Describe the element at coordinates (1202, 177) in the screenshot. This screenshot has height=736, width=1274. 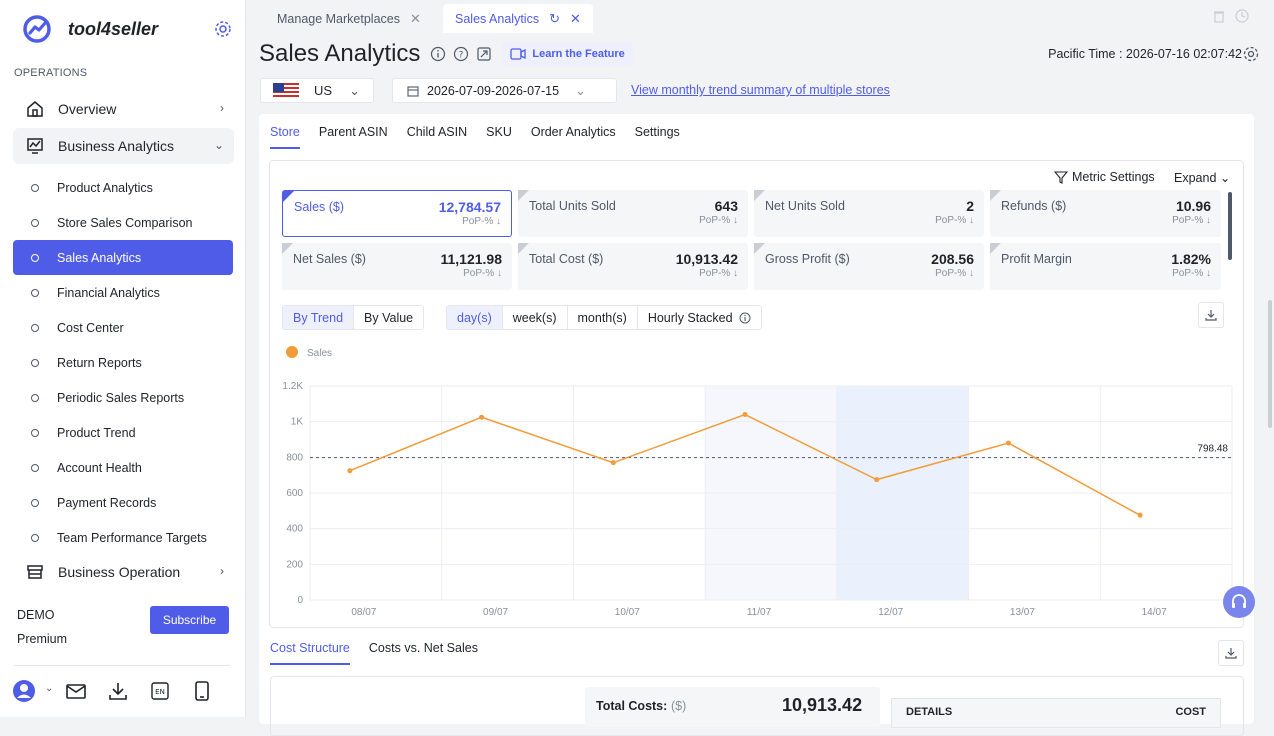
I see `expand-button: Expand ⌄` at that location.